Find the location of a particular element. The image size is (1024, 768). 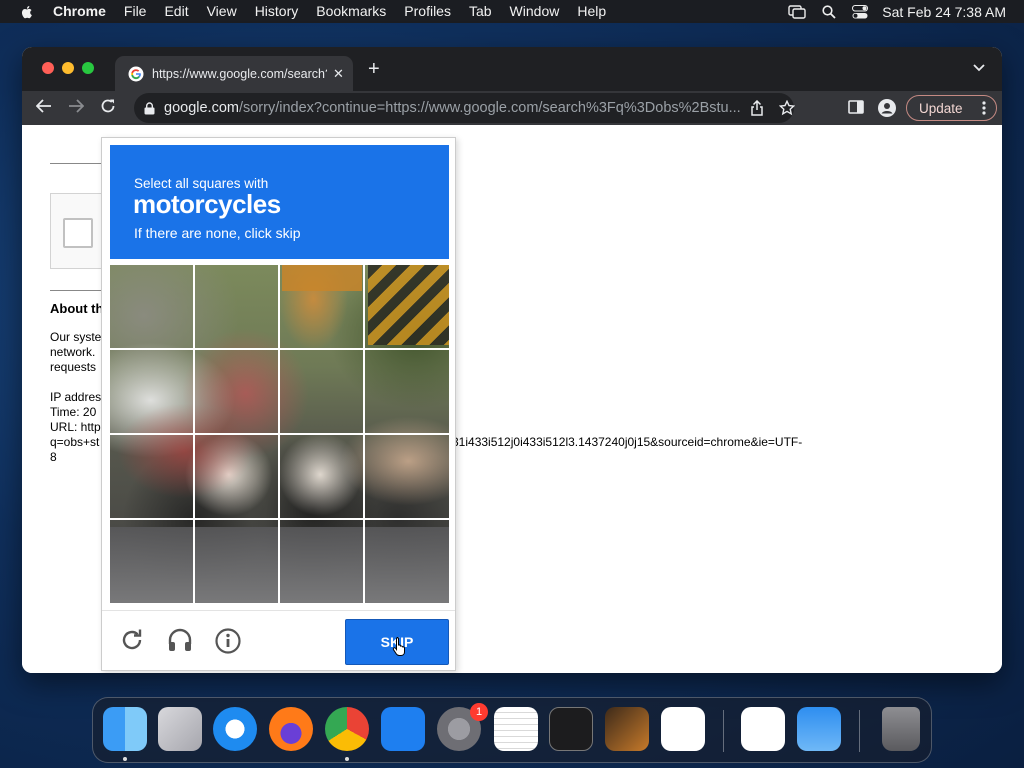

notification-badge: 1 is located at coordinates (479, 712).